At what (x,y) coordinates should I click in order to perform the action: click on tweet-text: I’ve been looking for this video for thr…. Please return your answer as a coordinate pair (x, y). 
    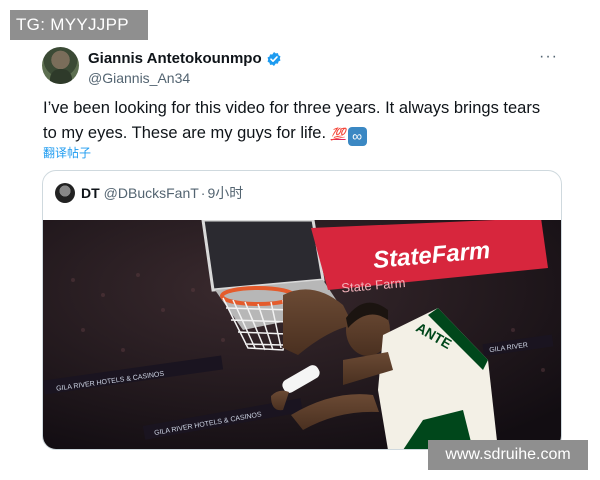
    Looking at the image, I should click on (300, 121).